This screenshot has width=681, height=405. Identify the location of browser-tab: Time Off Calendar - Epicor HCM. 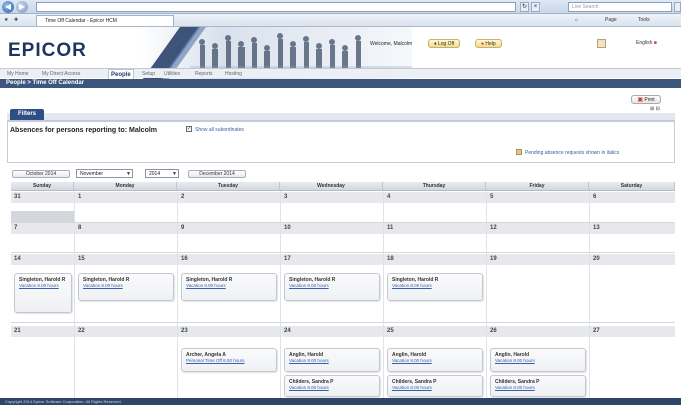
(105, 20).